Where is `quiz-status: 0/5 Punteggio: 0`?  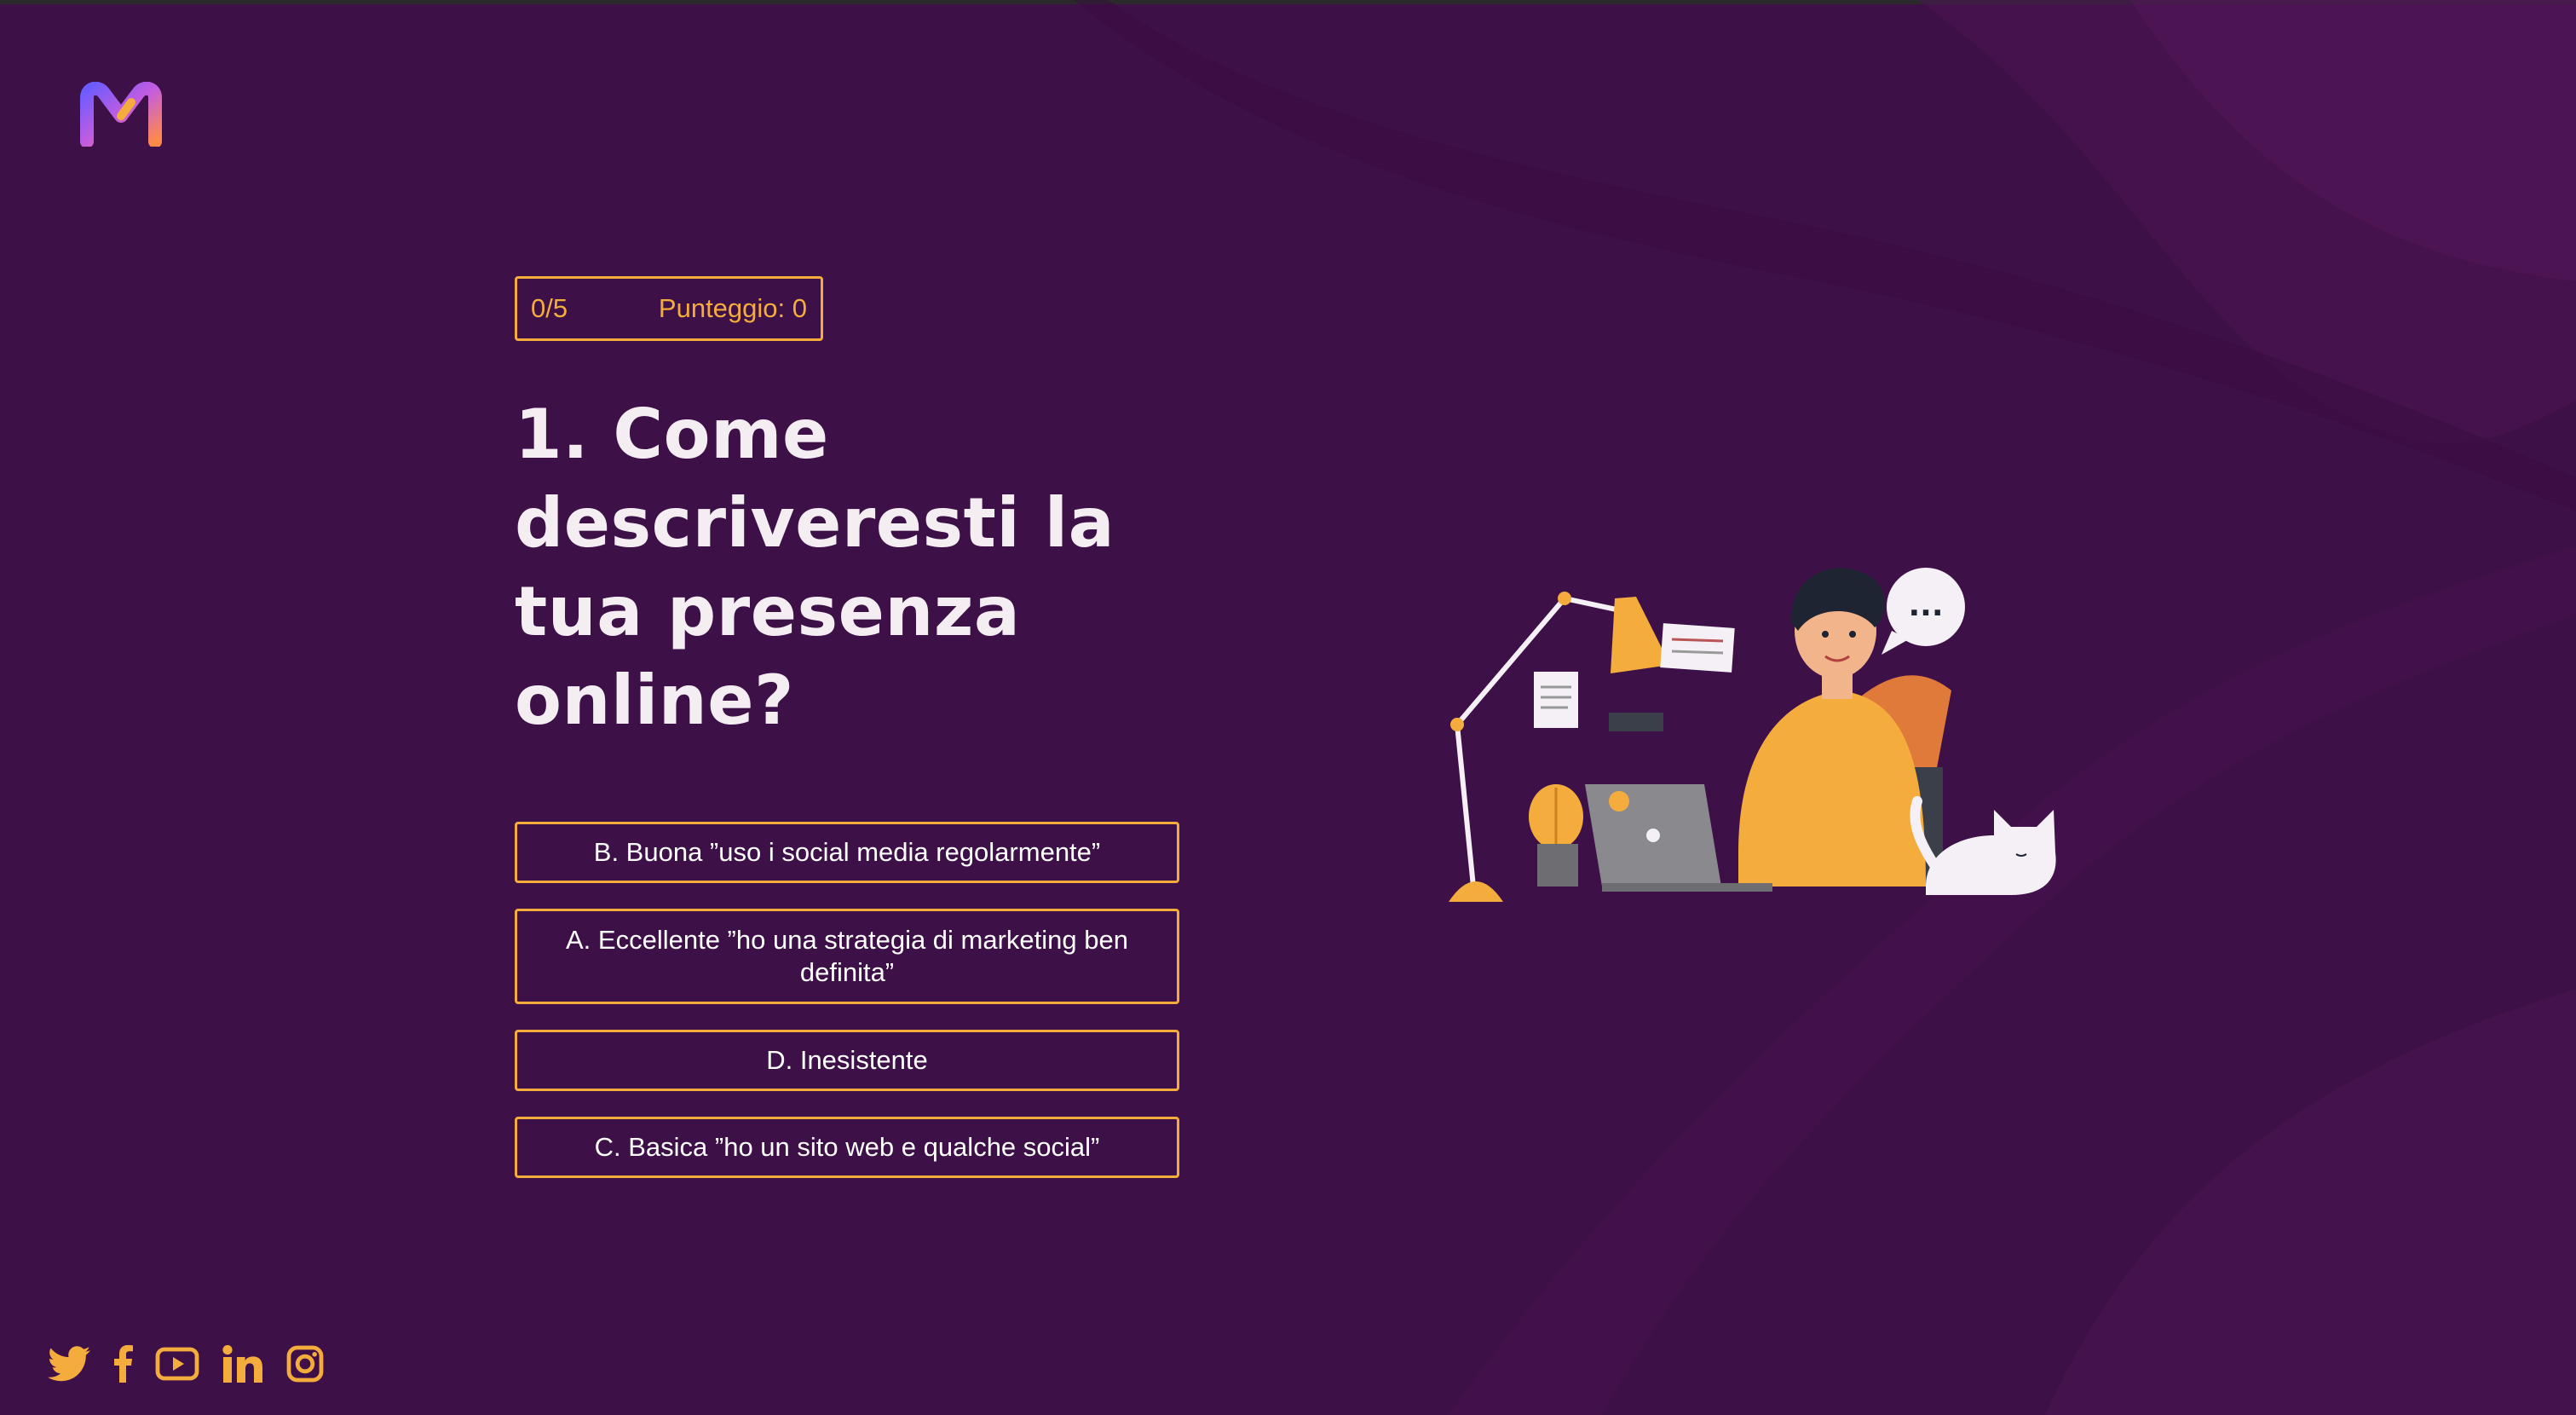 quiz-status: 0/5 Punteggio: 0 is located at coordinates (669, 308).